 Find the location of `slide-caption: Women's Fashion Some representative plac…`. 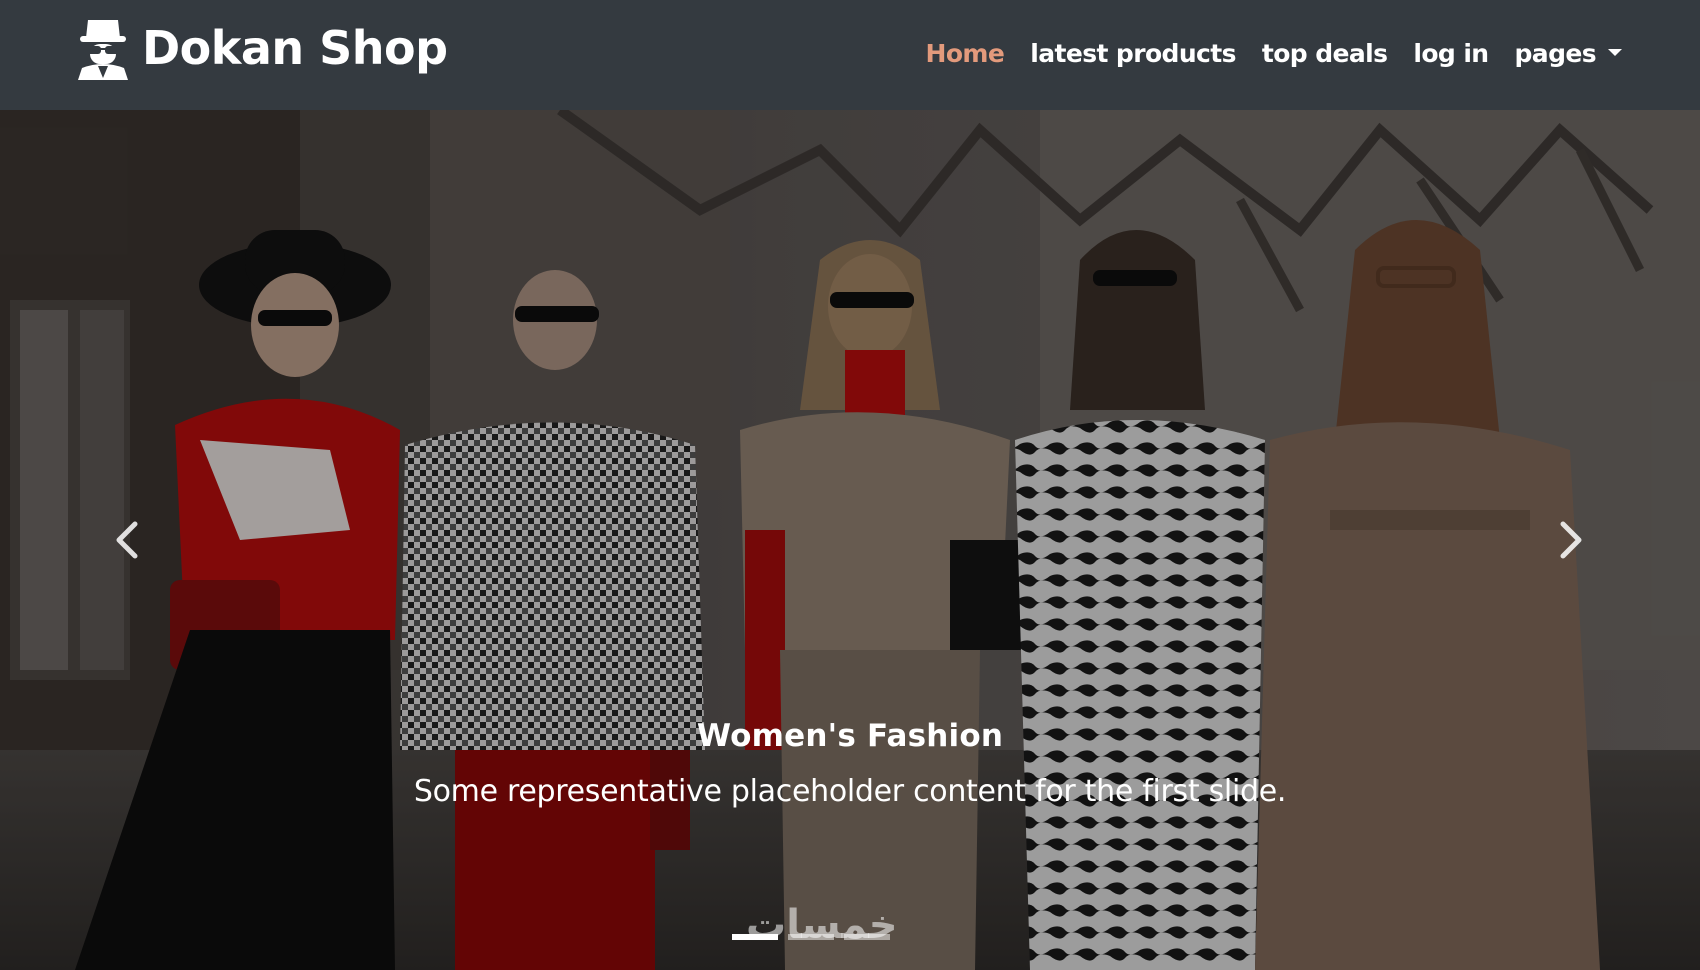

slide-caption: Women's Fashion Some representative plac… is located at coordinates (850, 764).